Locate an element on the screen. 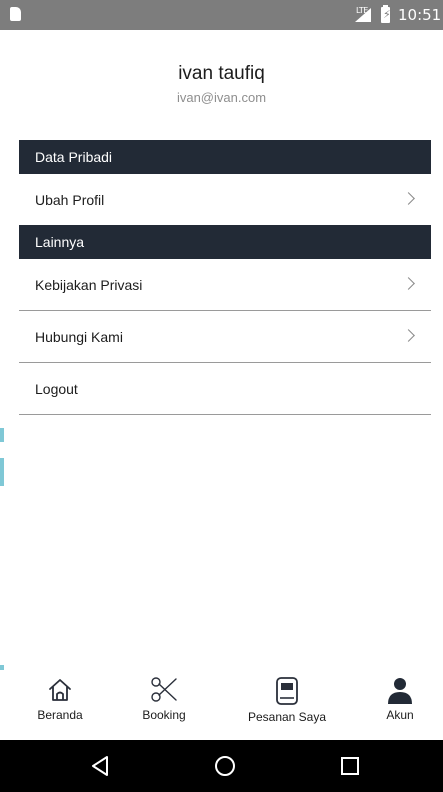 This screenshot has width=443, height=792. nav-item-label: Akun is located at coordinates (400, 715).